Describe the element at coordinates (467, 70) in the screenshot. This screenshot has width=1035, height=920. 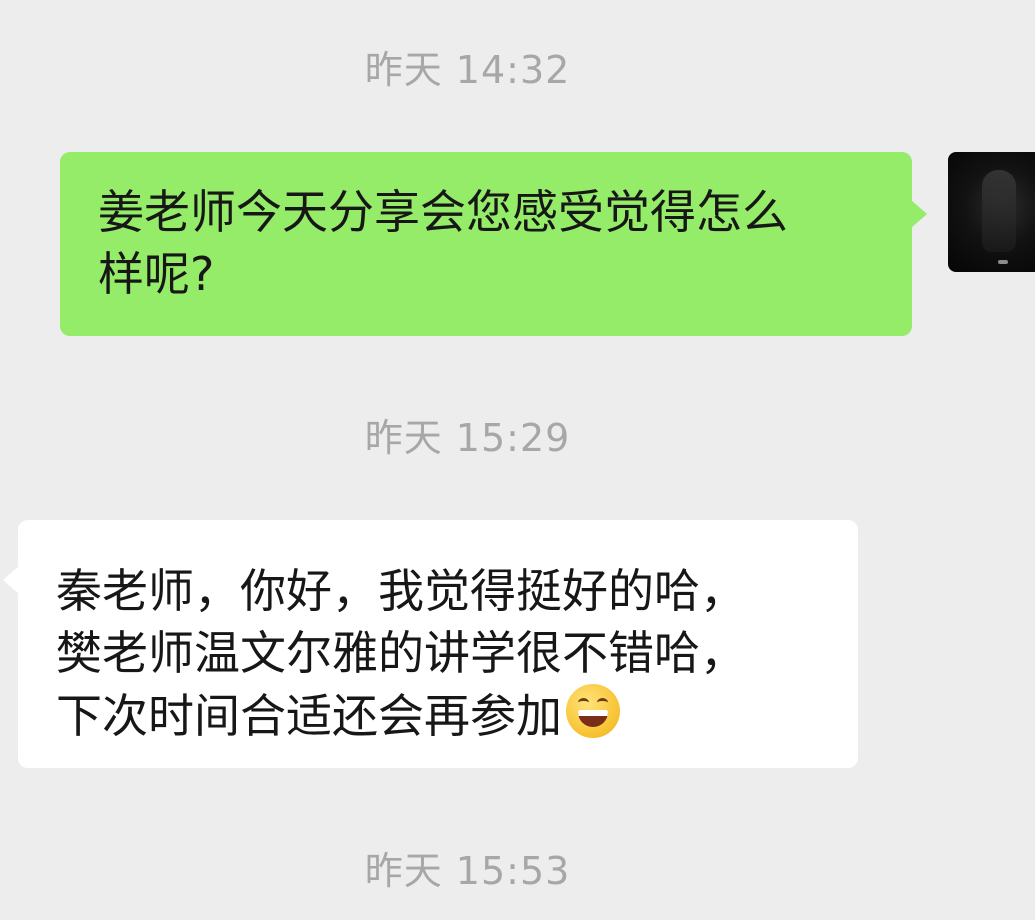
I see `timestamp: 昨天 14:32` at that location.